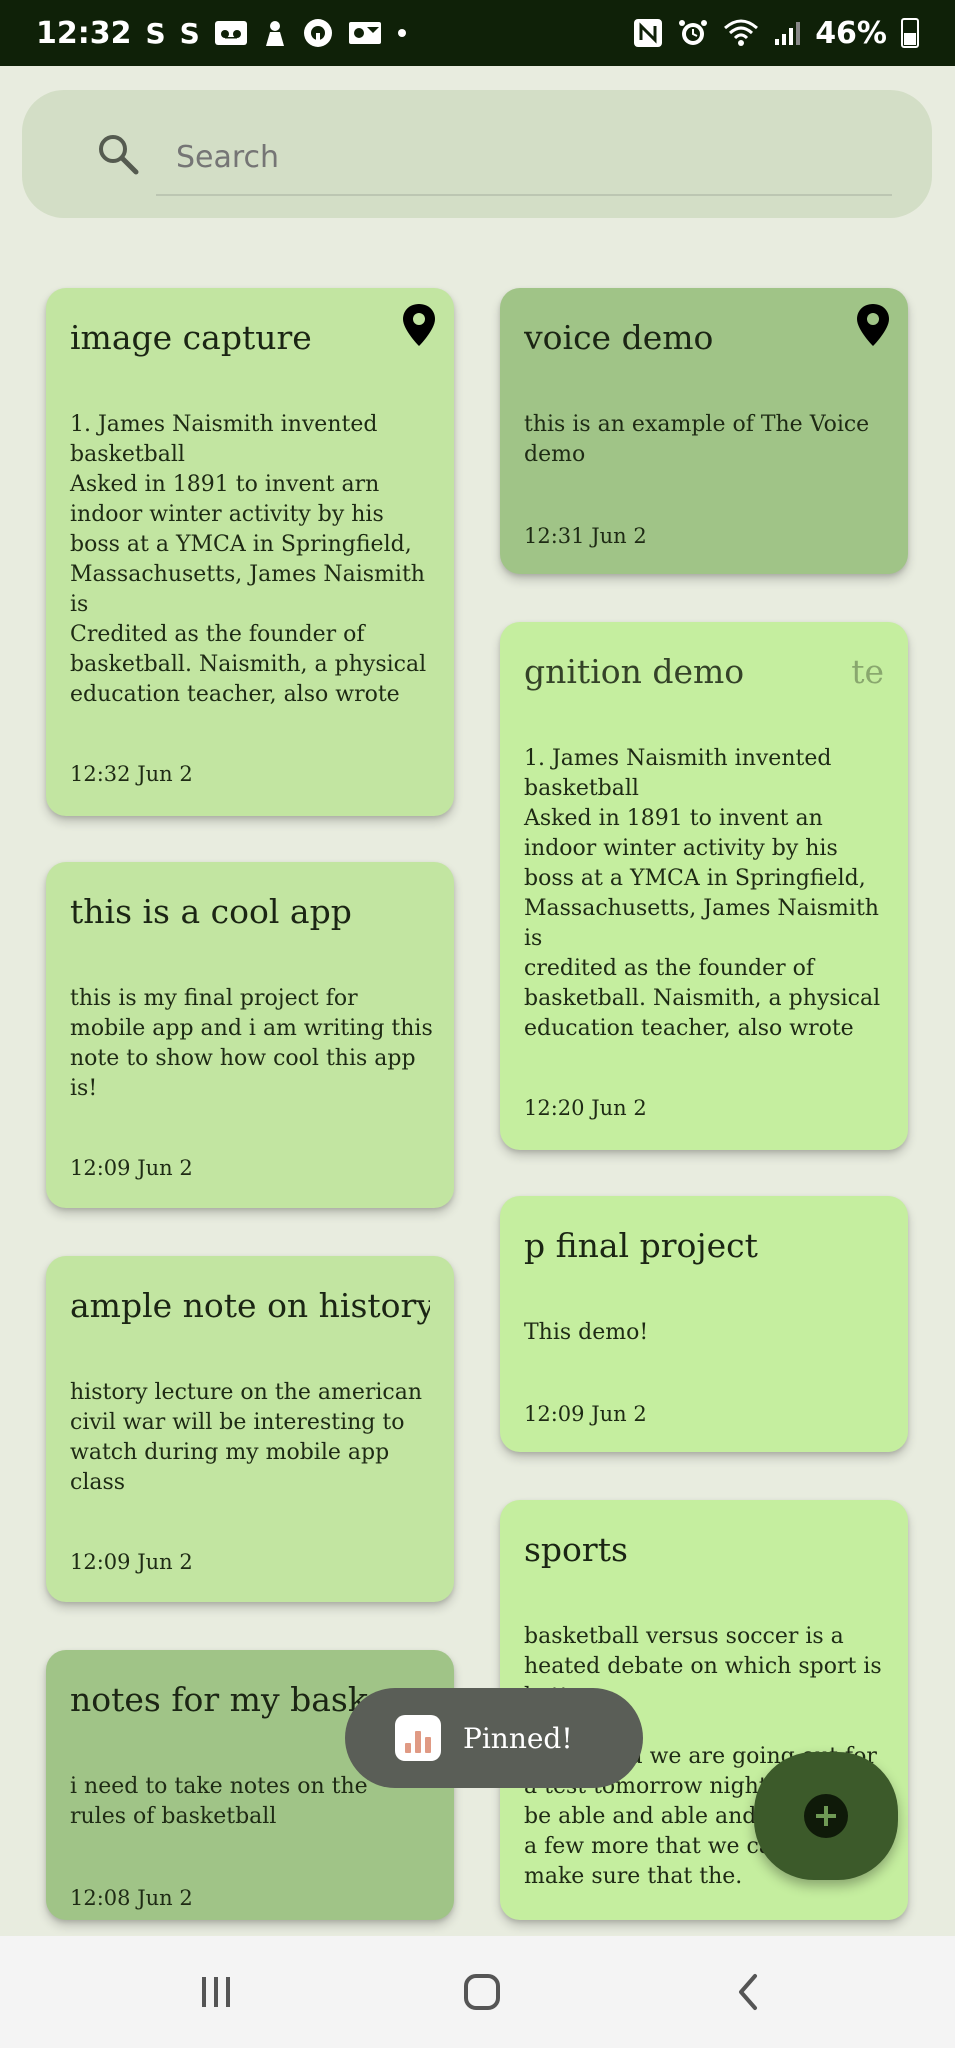  Describe the element at coordinates (189, 33) in the screenshot. I see `samsung-s-icon-2: S` at that location.